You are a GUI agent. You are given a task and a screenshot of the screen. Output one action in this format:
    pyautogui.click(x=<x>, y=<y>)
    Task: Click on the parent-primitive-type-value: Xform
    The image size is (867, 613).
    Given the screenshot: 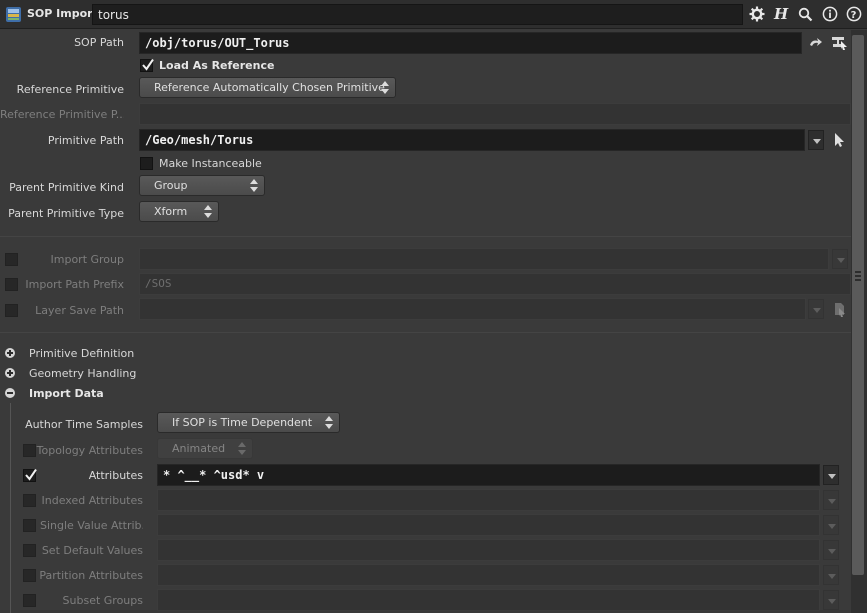 What is the action you would take?
    pyautogui.click(x=171, y=211)
    